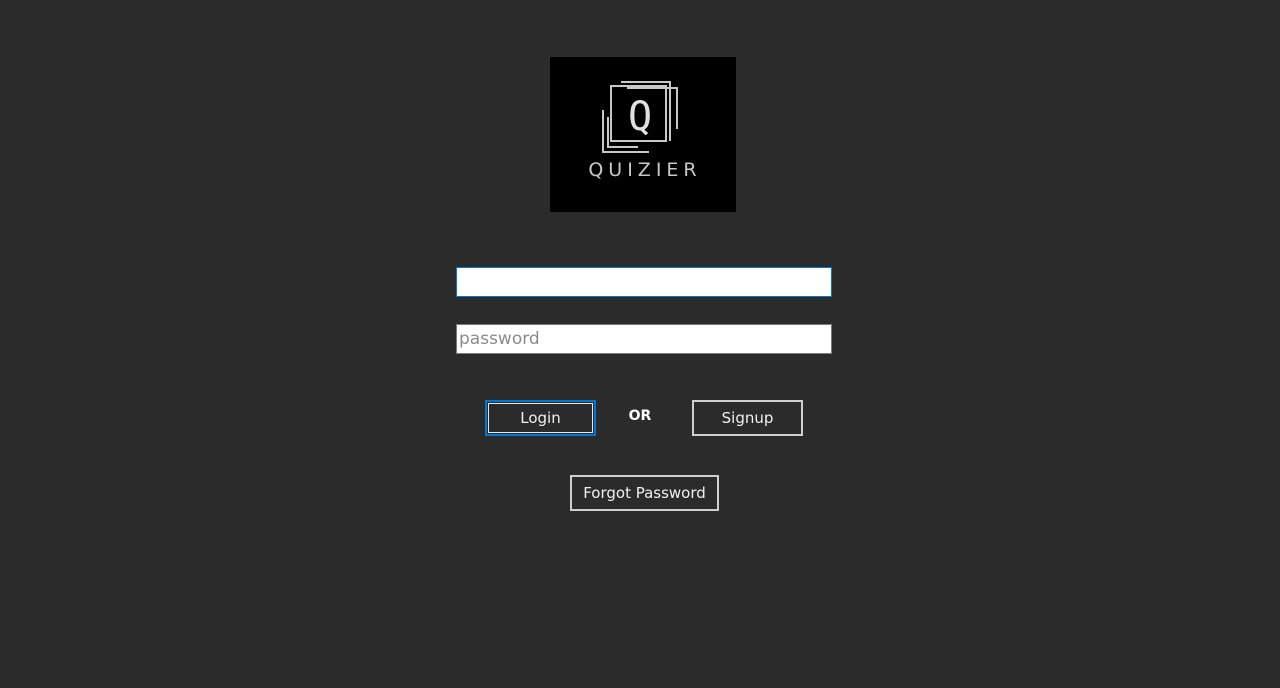 The image size is (1280, 688). What do you see at coordinates (645, 170) in the screenshot?
I see `logo-wordmark: QUIZIER` at bounding box center [645, 170].